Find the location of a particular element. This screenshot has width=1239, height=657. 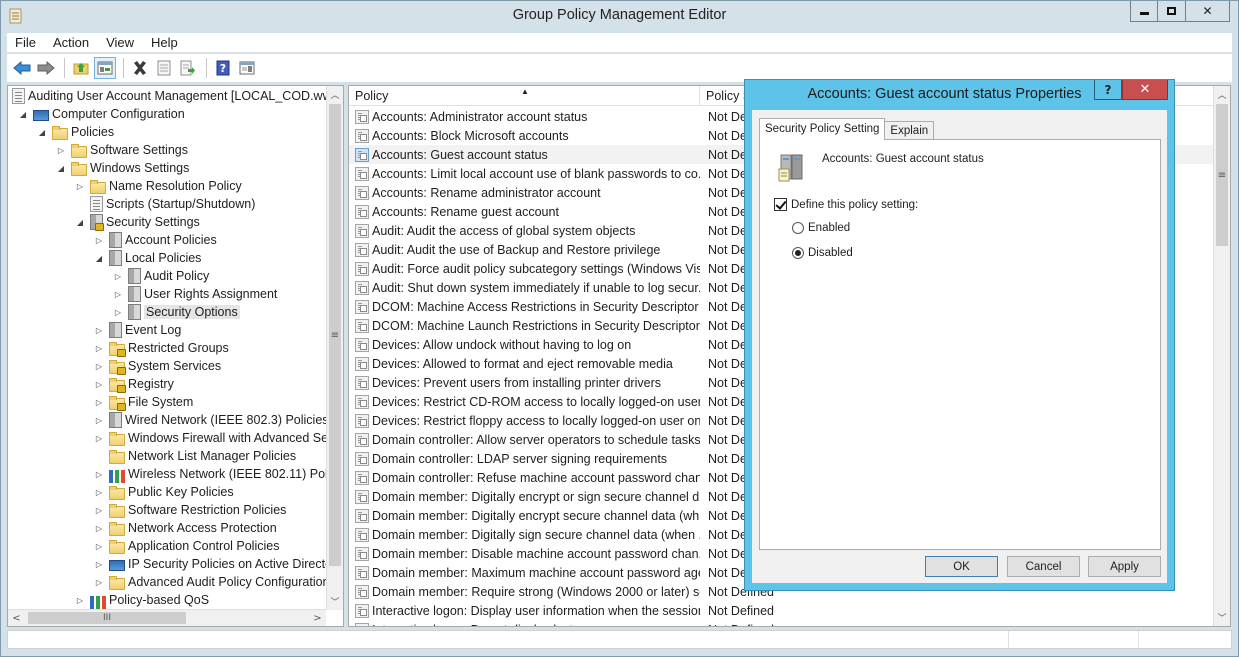

tree-item: ▷ File System is located at coordinates (143, 402).